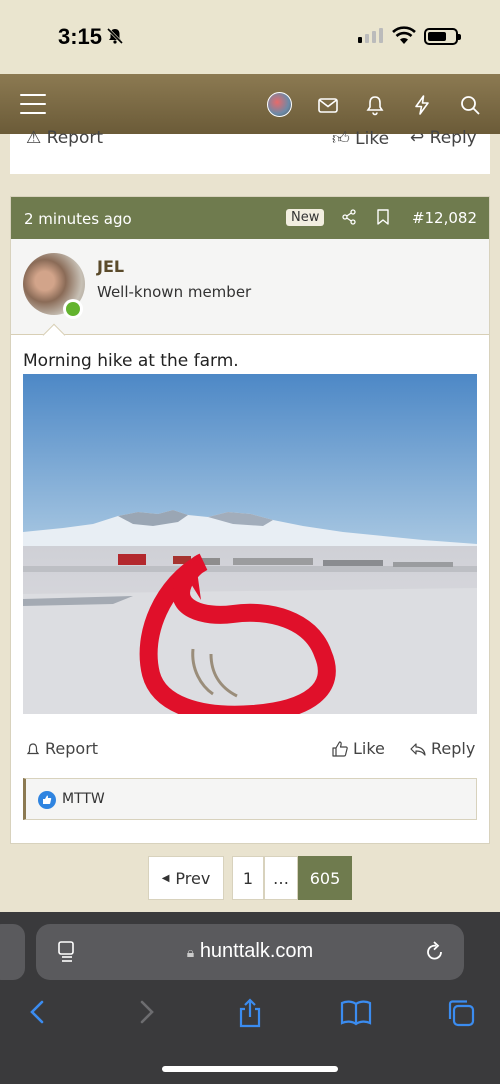 The height and width of the screenshot is (1084, 500). I want to click on post-actions: Report Like Reply, so click(250, 751).